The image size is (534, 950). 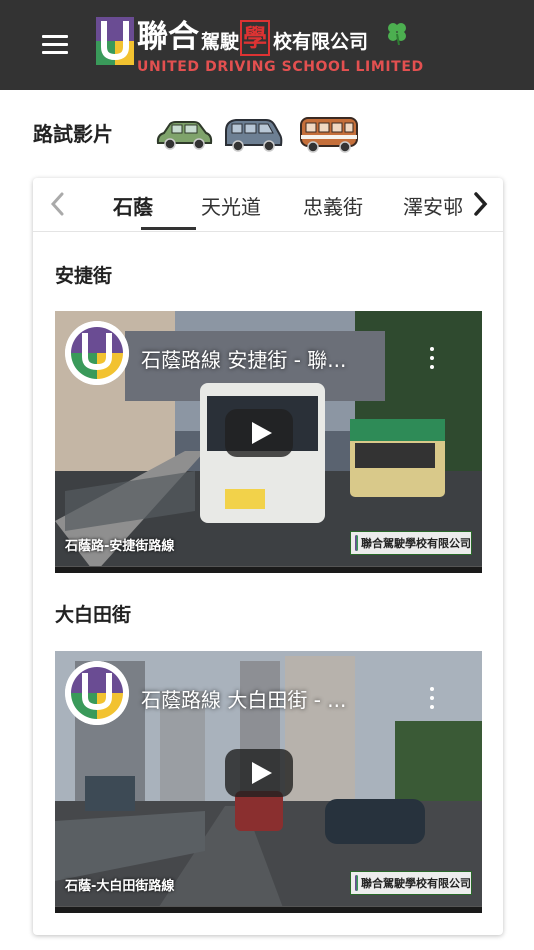 What do you see at coordinates (55, 44) in the screenshot?
I see `hamburger-menu-icon` at bounding box center [55, 44].